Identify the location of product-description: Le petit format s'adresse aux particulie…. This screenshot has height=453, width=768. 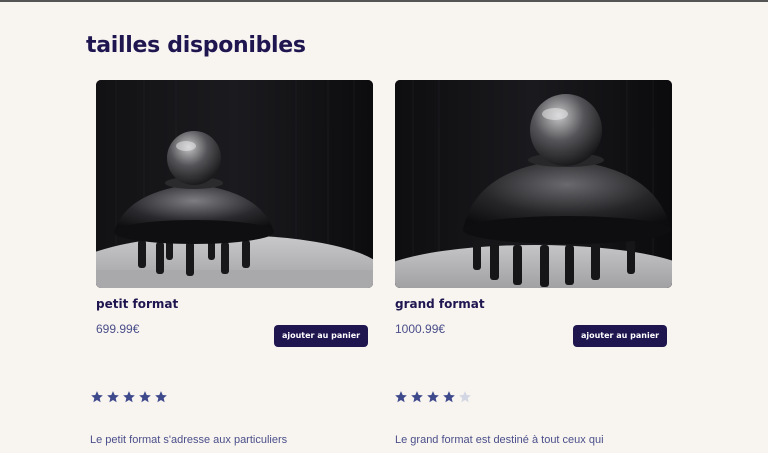
(189, 440).